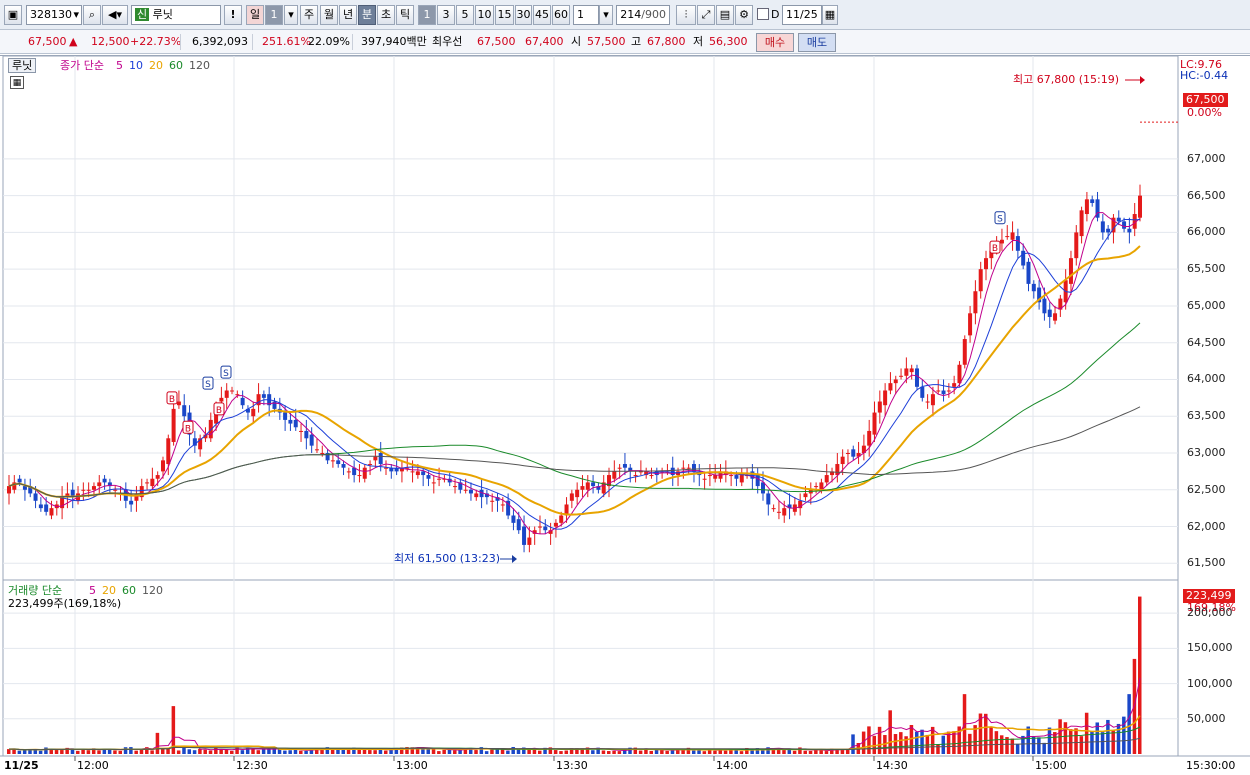 The image size is (1250, 775). What do you see at coordinates (561, 15) in the screenshot?
I see `interval-button: 60` at bounding box center [561, 15].